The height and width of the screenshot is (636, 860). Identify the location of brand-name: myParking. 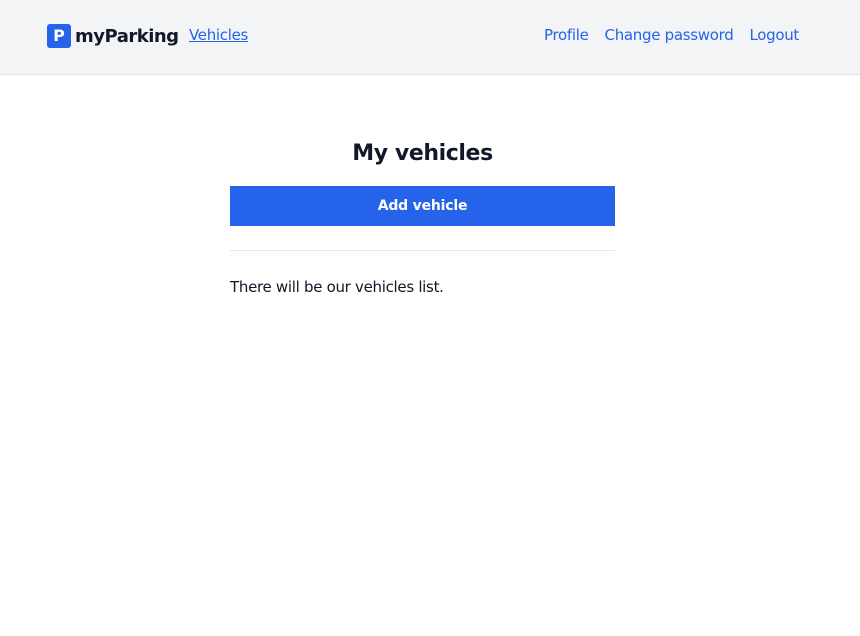
(127, 36).